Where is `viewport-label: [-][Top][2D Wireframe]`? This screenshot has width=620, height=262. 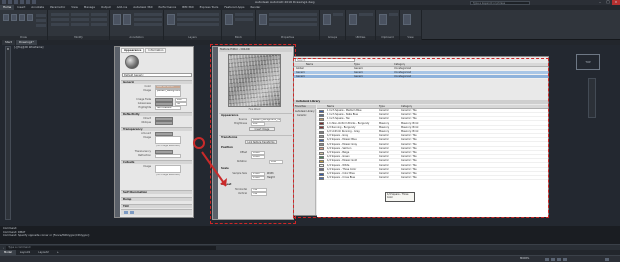 viewport-label: [-][Top][2D Wireframe] is located at coordinates (28, 47).